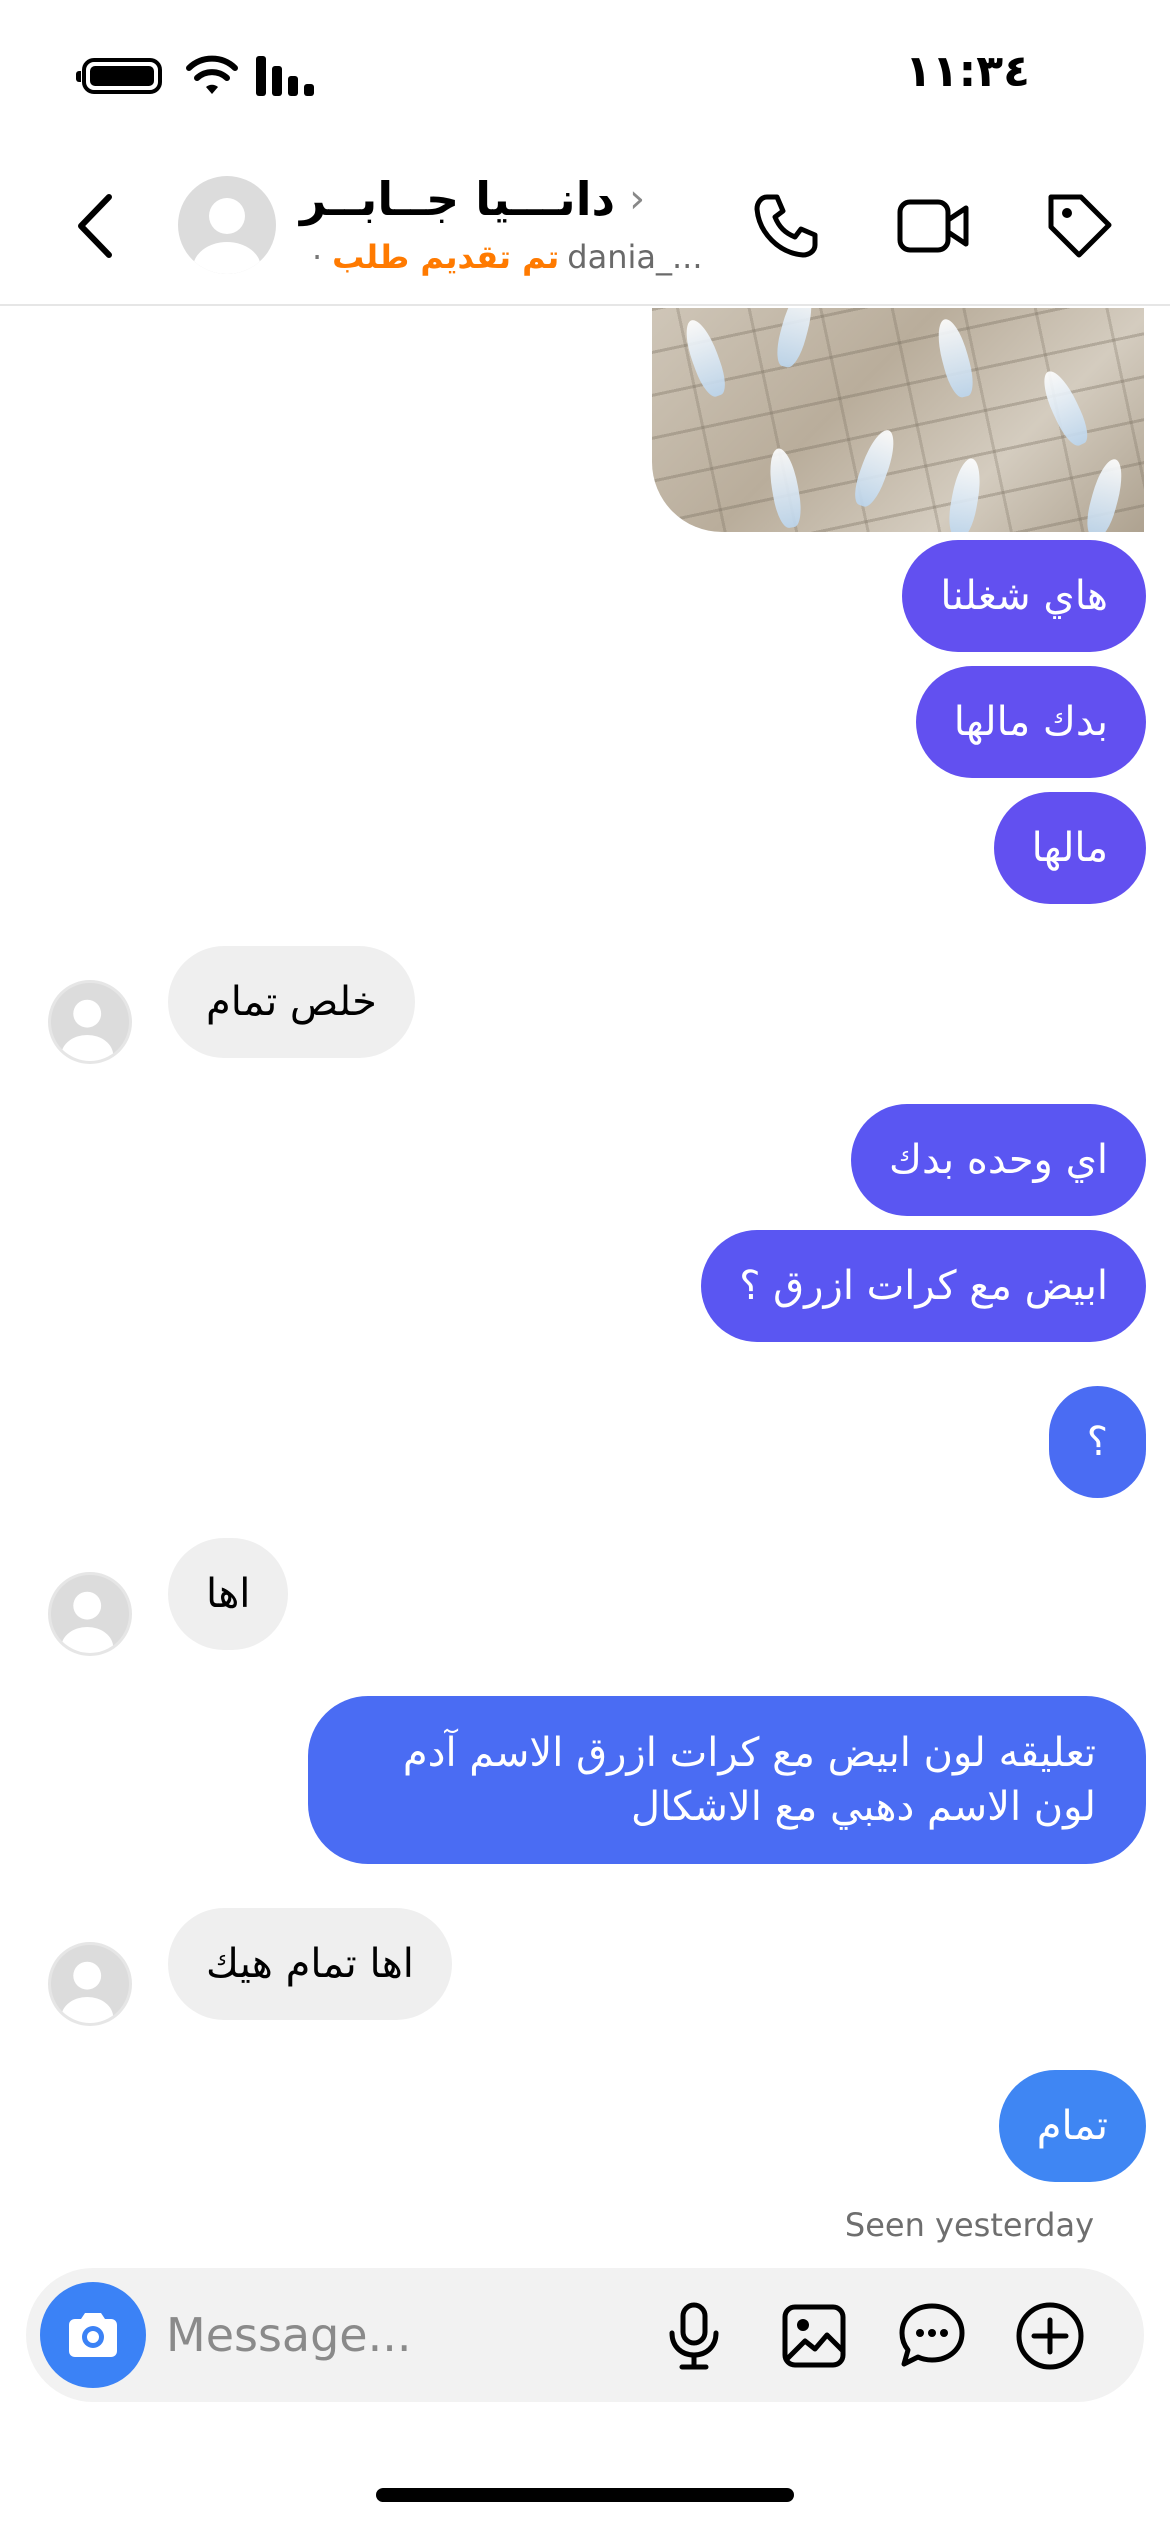 This screenshot has width=1170, height=2532. I want to click on video-call-button, so click(934, 226).